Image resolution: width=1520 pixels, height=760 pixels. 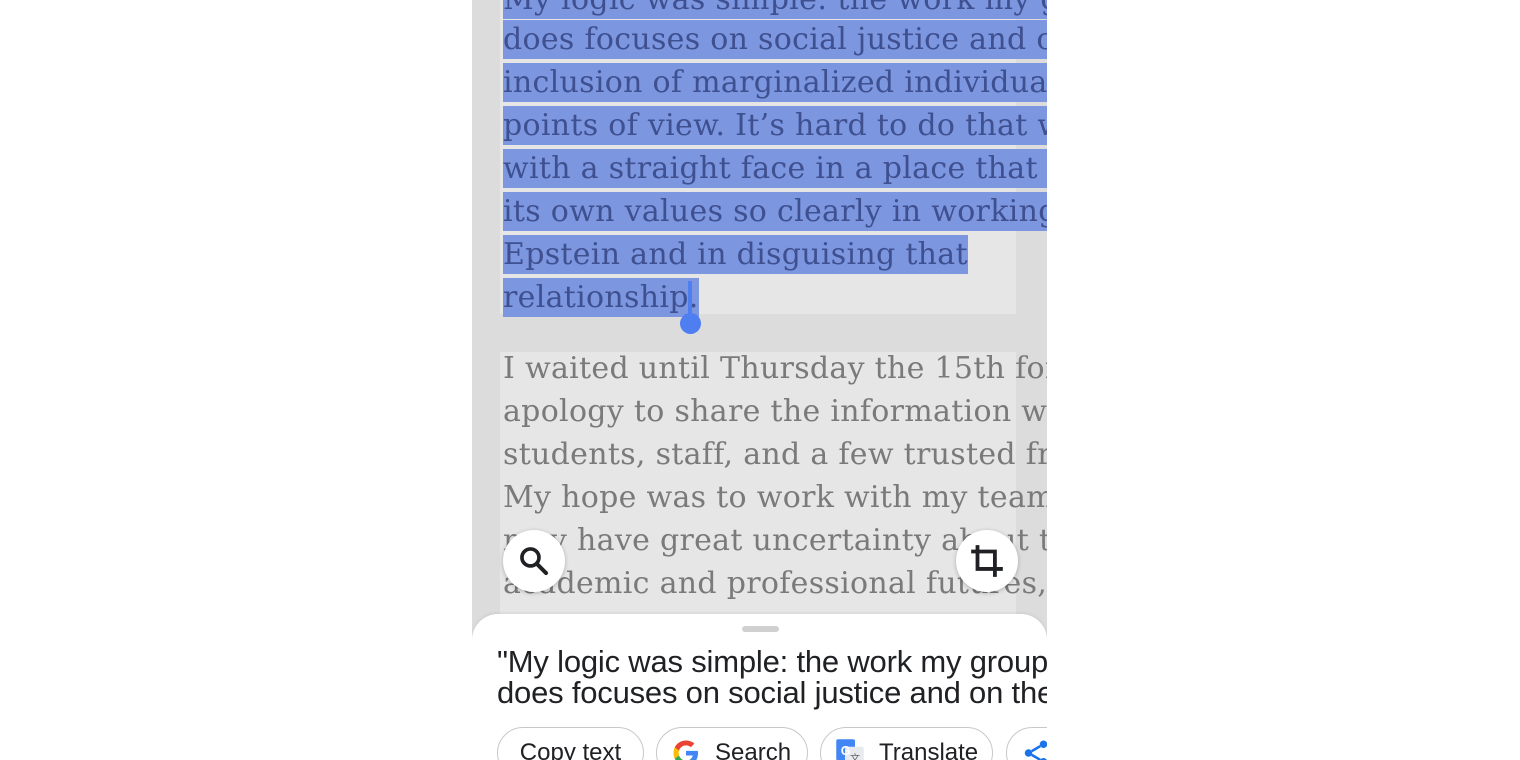 What do you see at coordinates (735, 254) in the screenshot?
I see `text-line: Epstein and in disguising that` at bounding box center [735, 254].